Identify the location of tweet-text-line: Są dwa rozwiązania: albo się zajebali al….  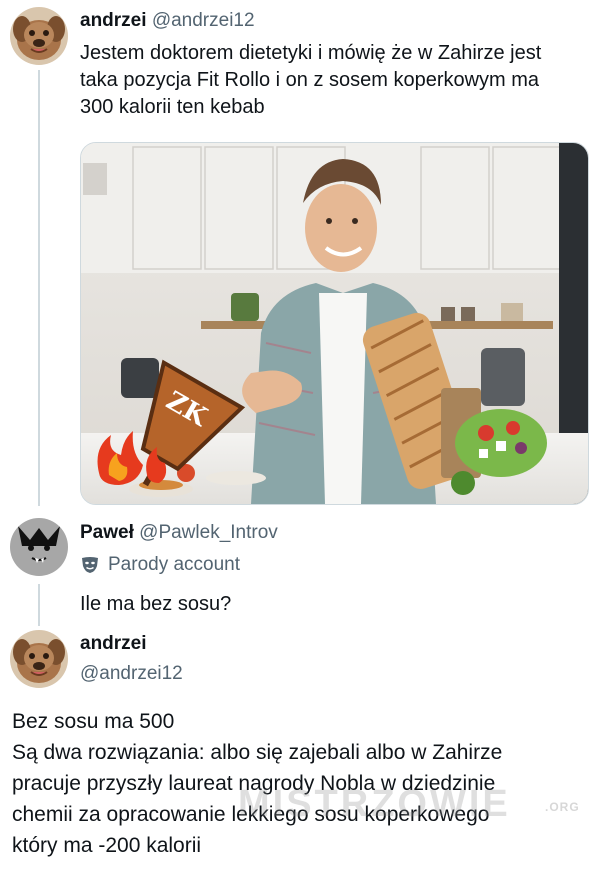
(257, 752).